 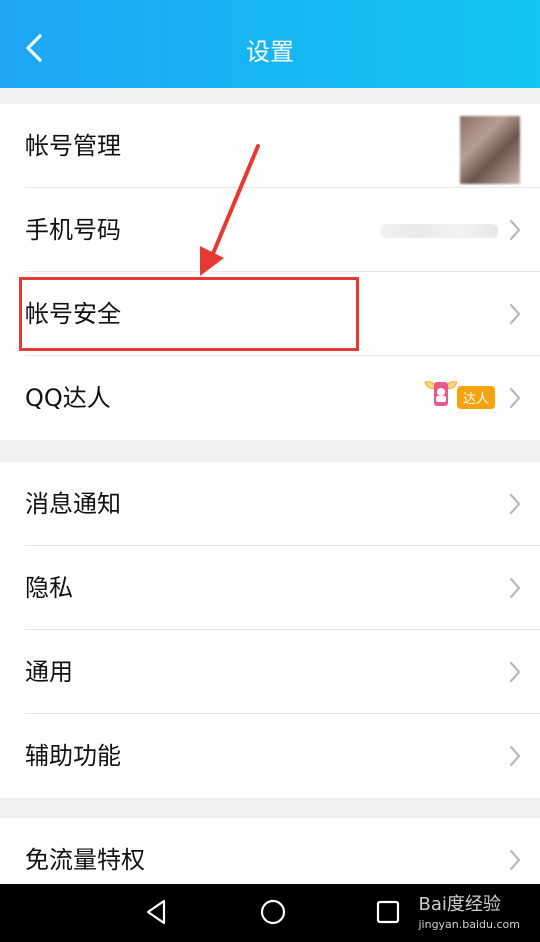 What do you see at coordinates (270, 672) in the screenshot?
I see `settings-item-general: 通用` at bounding box center [270, 672].